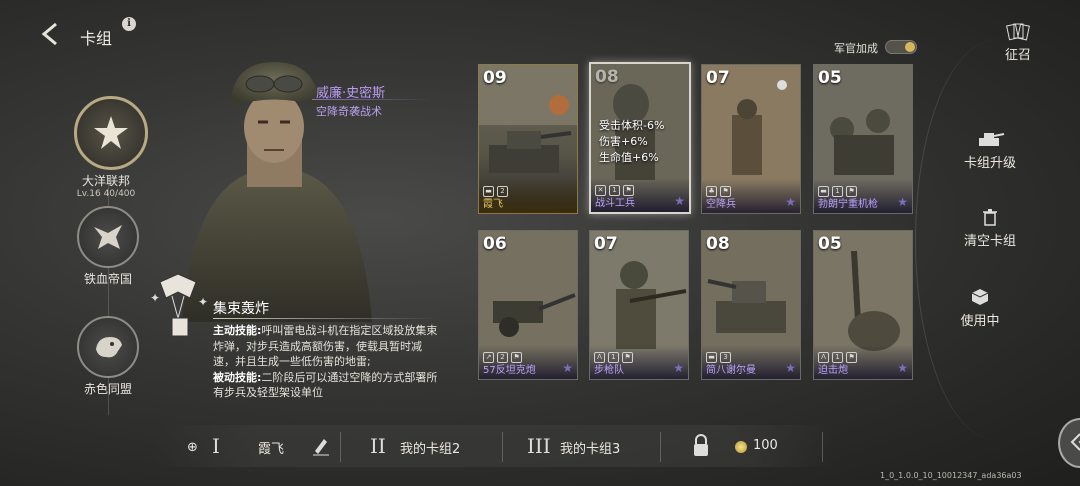 This screenshot has height=486, width=1080. Describe the element at coordinates (863, 139) in the screenshot. I see `deck-card: 05 ▬ 1 ⚑ 勃朗宁重机枪 ★` at that location.